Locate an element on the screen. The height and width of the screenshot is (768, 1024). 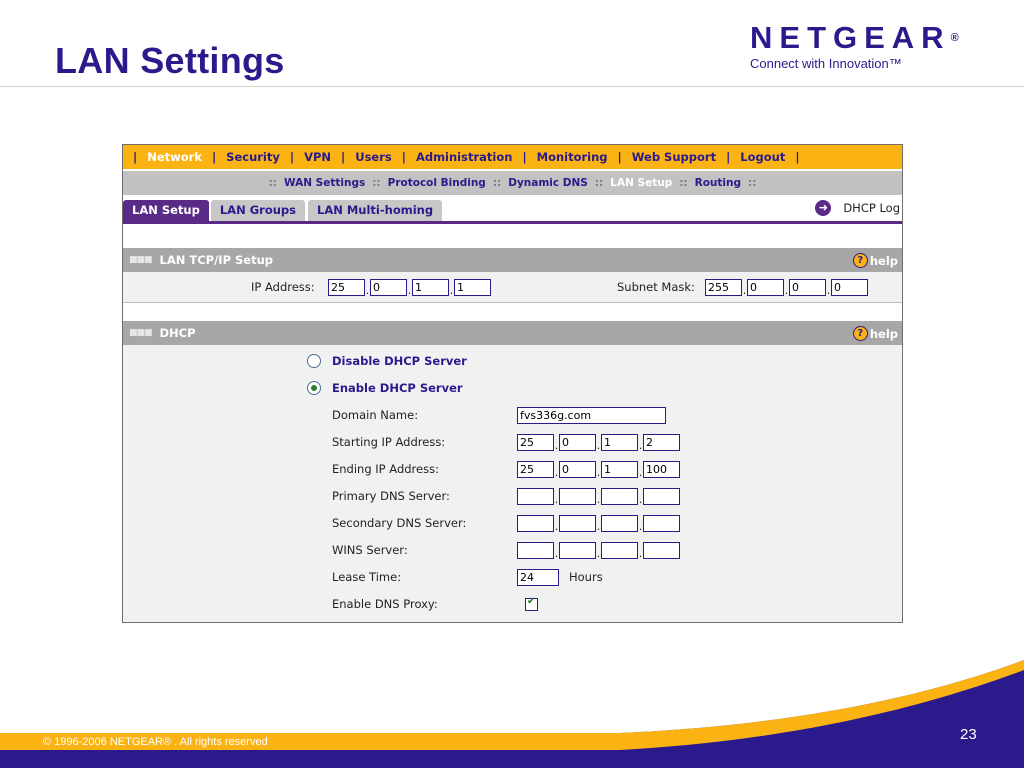
dns-proxy-checkbox is located at coordinates (531, 603).